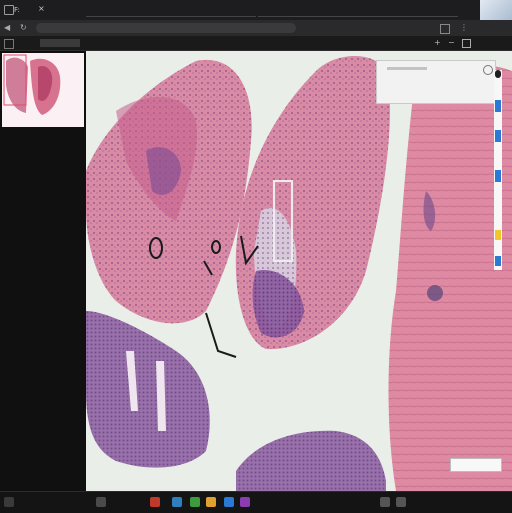  Describe the element at coordinates (9, 10) in the screenshot. I see `browser-menu-icon` at that location.